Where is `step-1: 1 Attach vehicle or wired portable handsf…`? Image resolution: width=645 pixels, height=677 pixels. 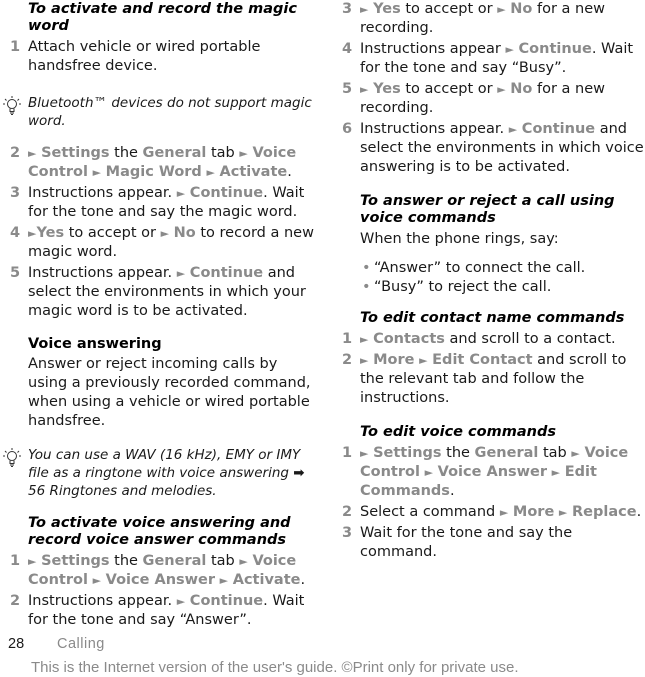 step-1: 1 Attach vehicle or wired portable handsf… is located at coordinates (135, 56).